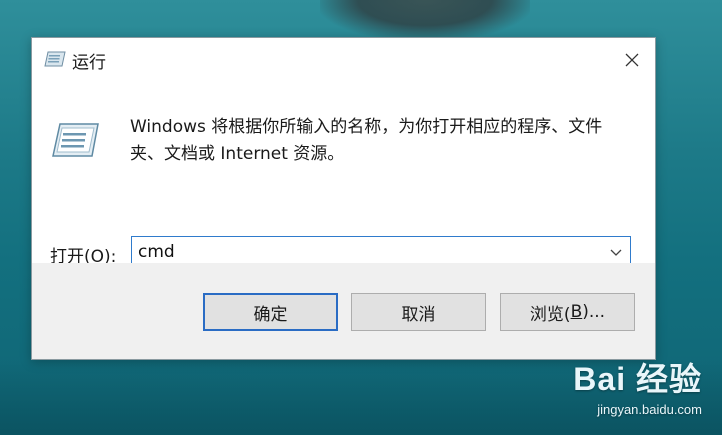 The width and height of the screenshot is (722, 435). Describe the element at coordinates (156, 252) in the screenshot. I see `open-input: cmd` at that location.